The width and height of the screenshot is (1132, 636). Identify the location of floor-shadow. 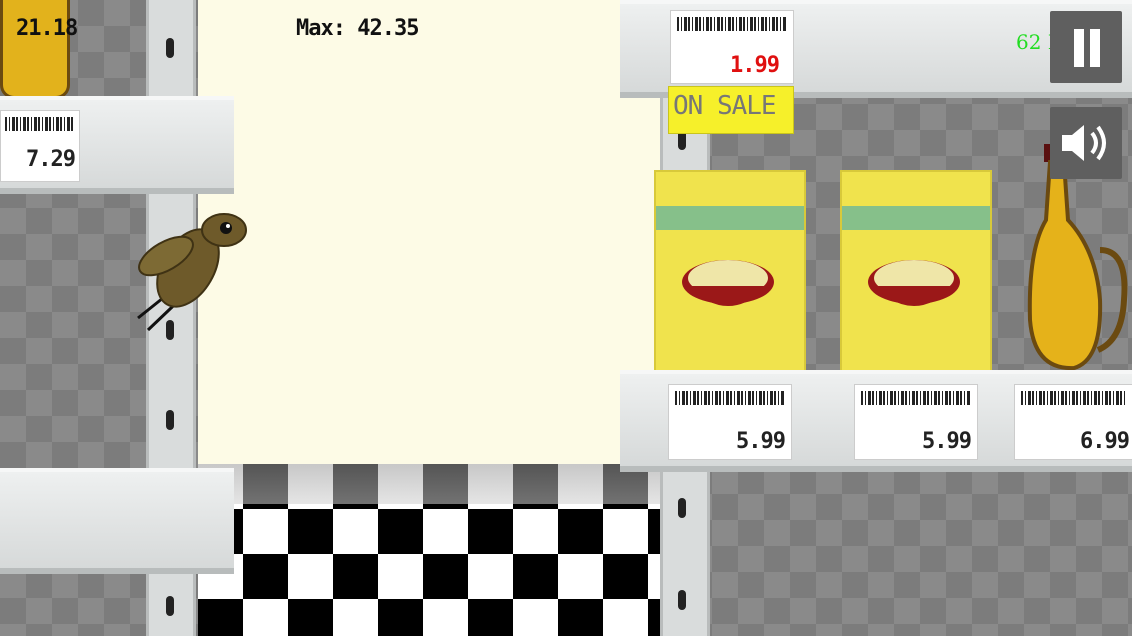
(429, 484).